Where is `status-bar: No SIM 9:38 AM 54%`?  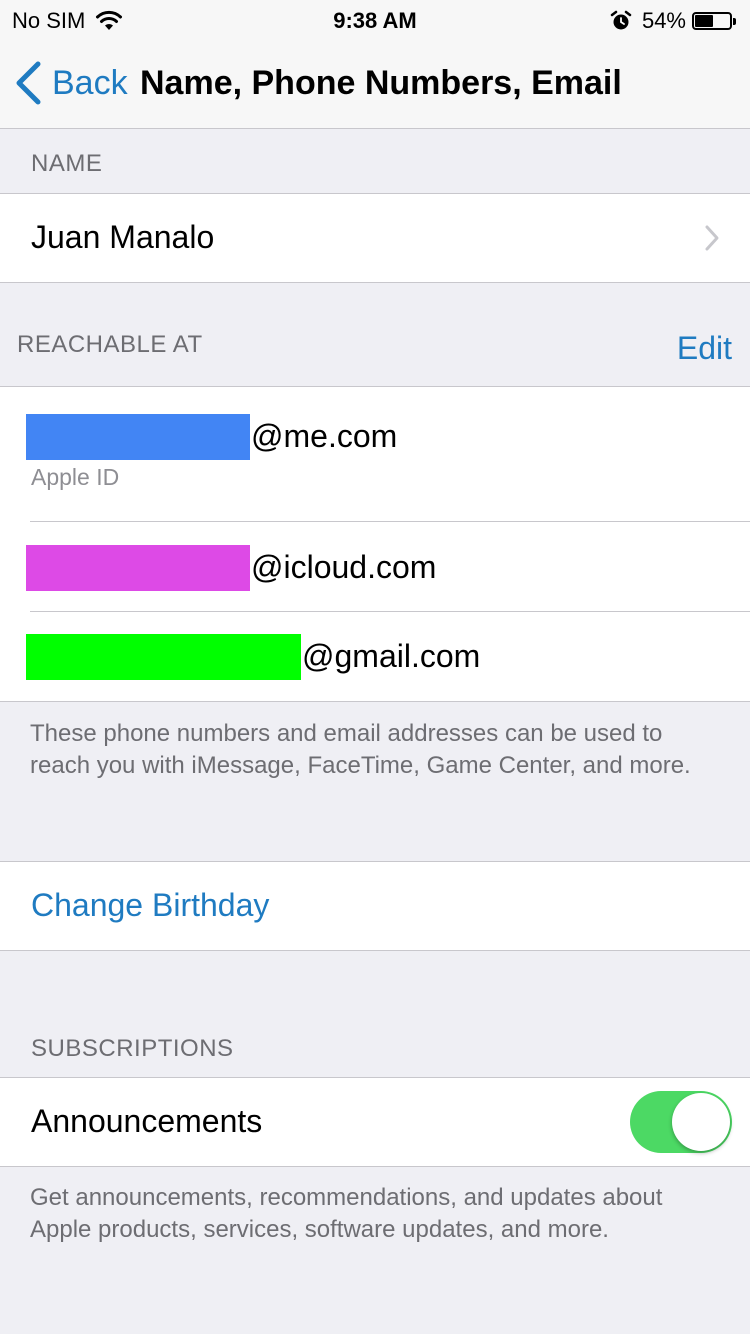 status-bar: No SIM 9:38 AM 54% is located at coordinates (375, 20).